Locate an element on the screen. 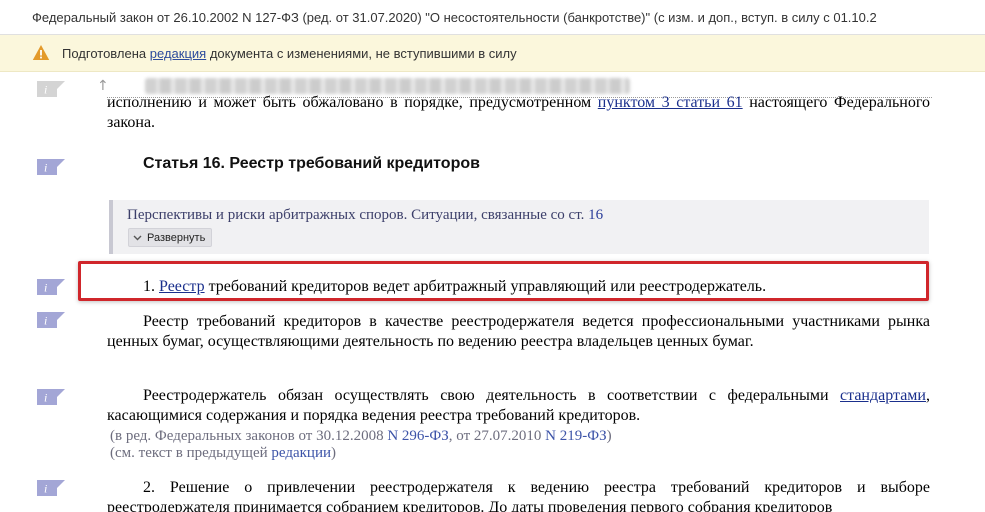 This screenshot has height=512, width=985. standards-link: стандартами is located at coordinates (883, 395).